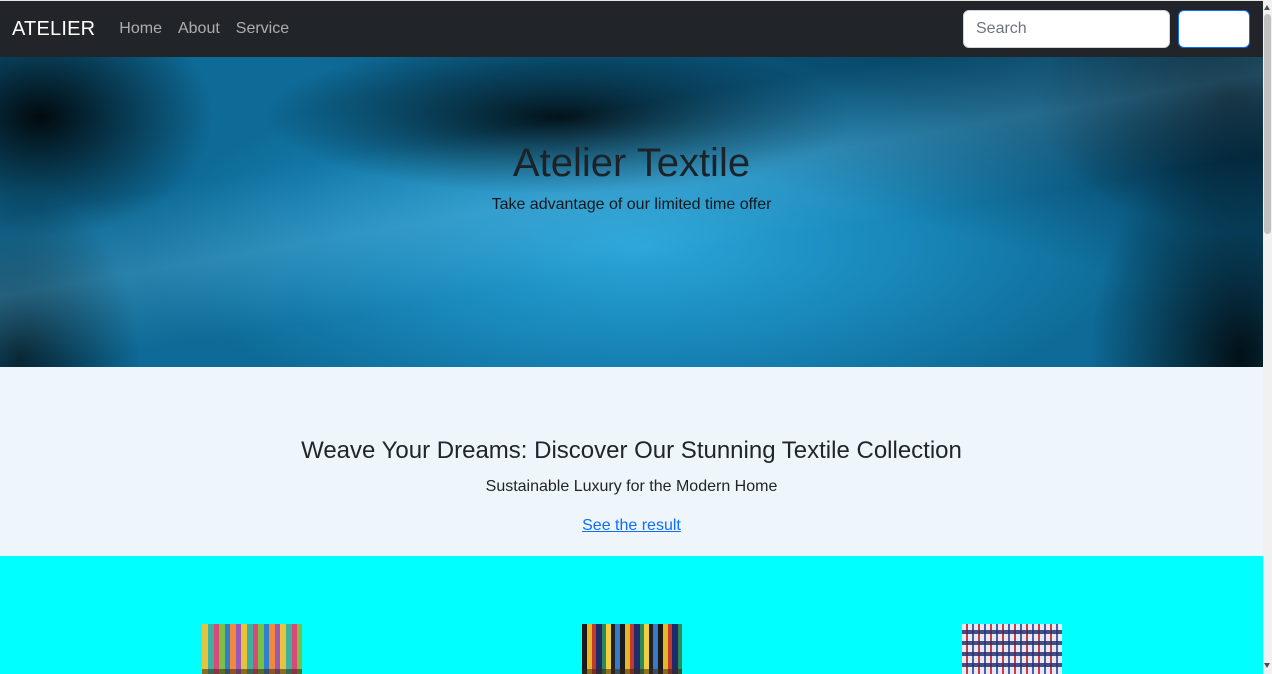 This screenshot has height=674, width=1272. What do you see at coordinates (631, 204) in the screenshot?
I see `hero-subtitle: Take advantage of our limited time offer` at bounding box center [631, 204].